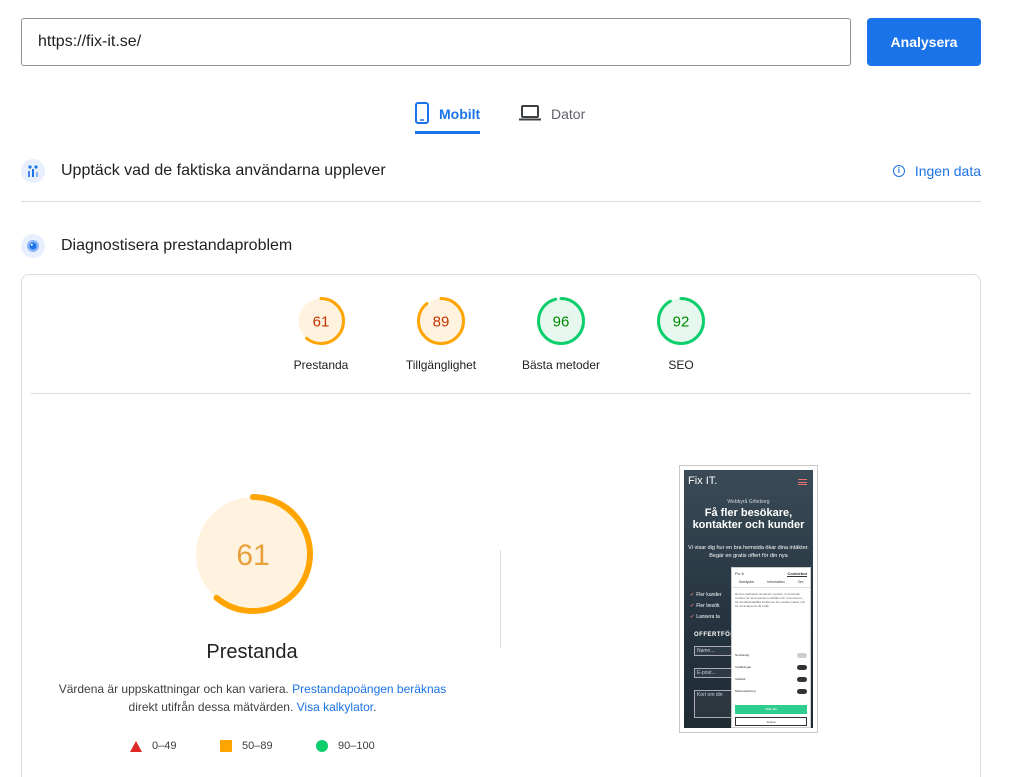  What do you see at coordinates (164, 746) in the screenshot?
I see `legend-range: 0–49` at bounding box center [164, 746].